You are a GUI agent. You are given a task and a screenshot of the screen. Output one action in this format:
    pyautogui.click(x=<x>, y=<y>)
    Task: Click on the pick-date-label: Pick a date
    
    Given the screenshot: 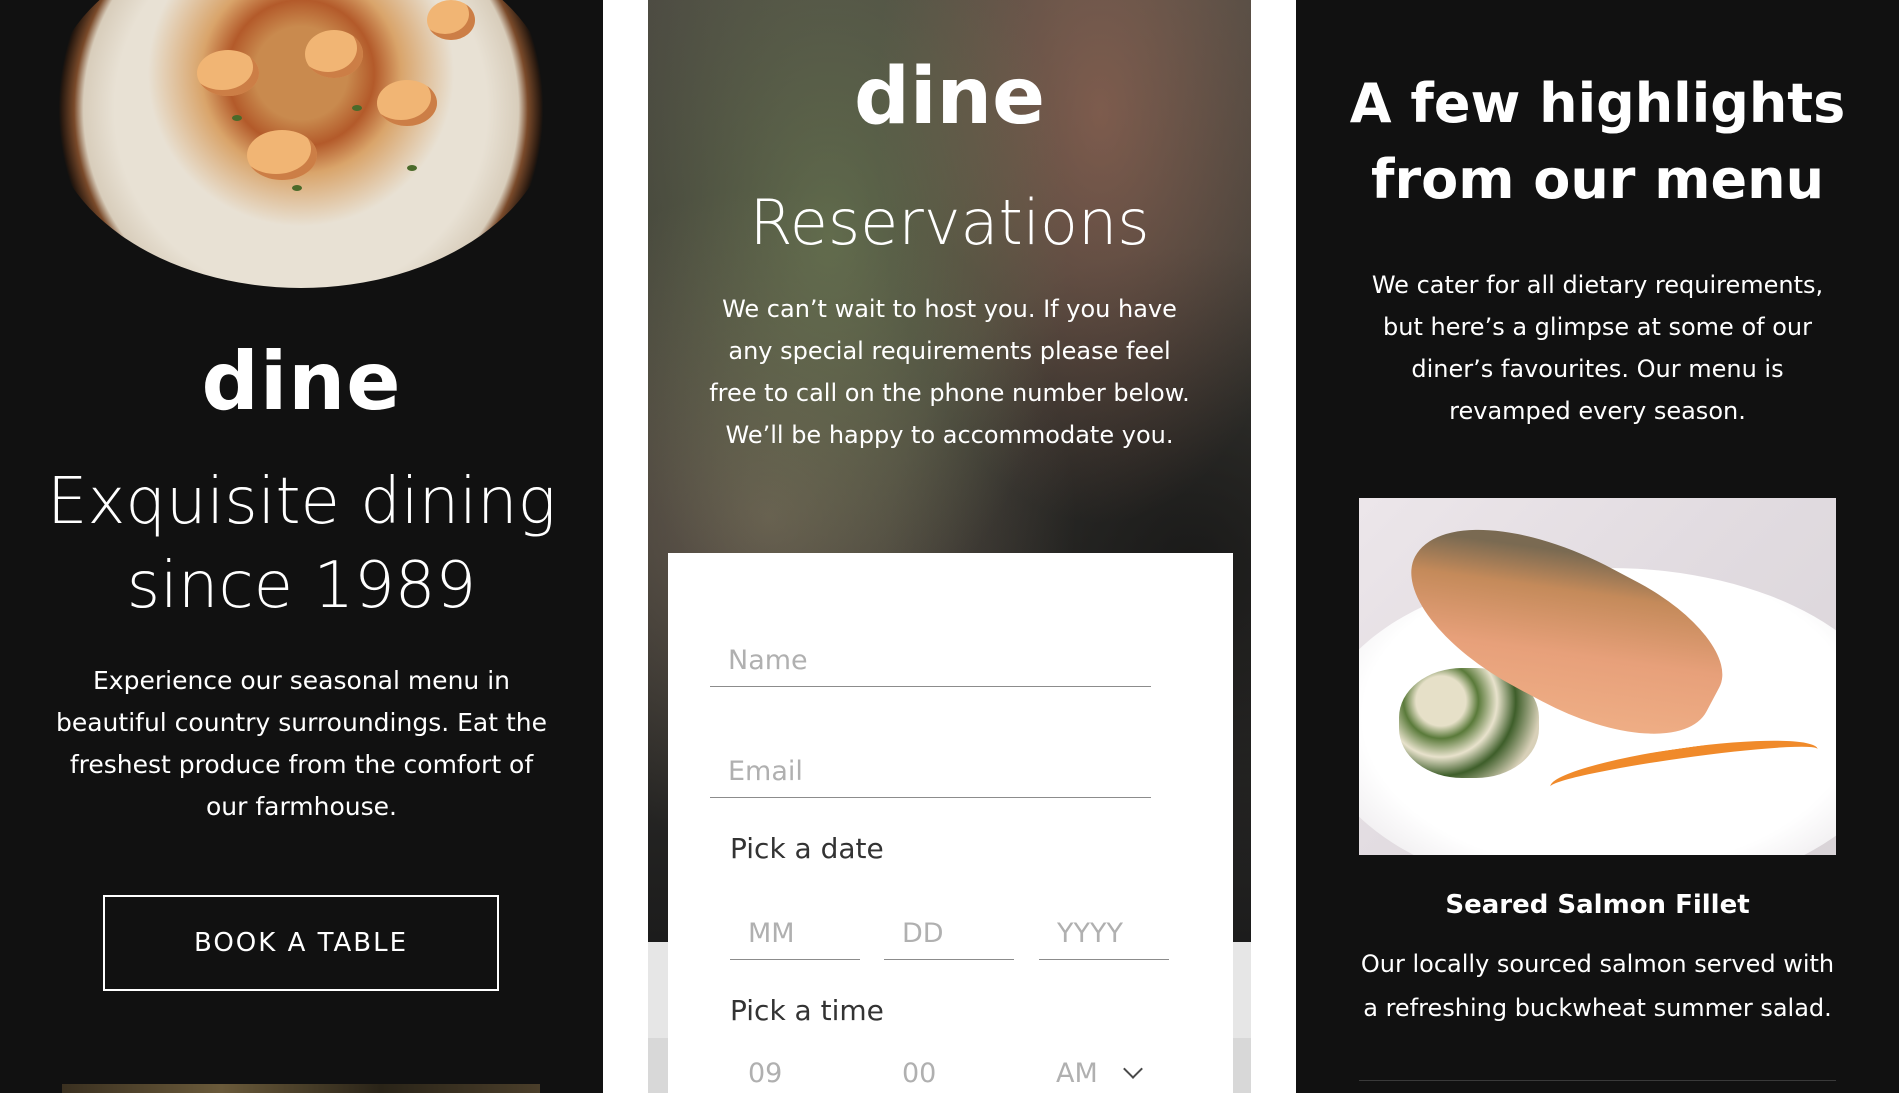 What is the action you would take?
    pyautogui.click(x=807, y=848)
    